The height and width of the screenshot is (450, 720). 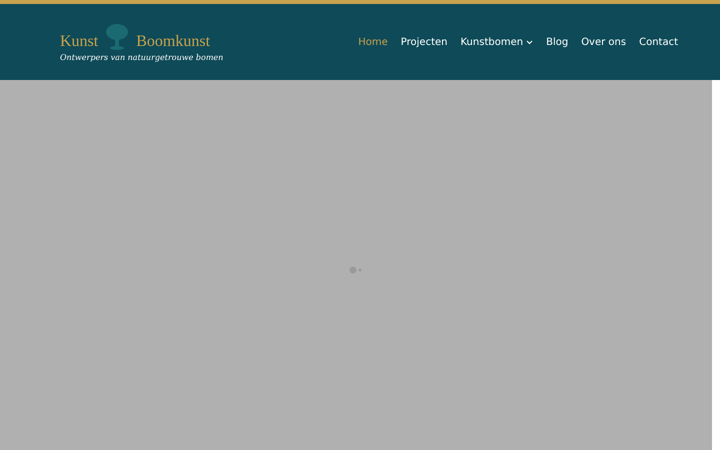 What do you see at coordinates (79, 41) in the screenshot?
I see `logo-text: Kunst` at bounding box center [79, 41].